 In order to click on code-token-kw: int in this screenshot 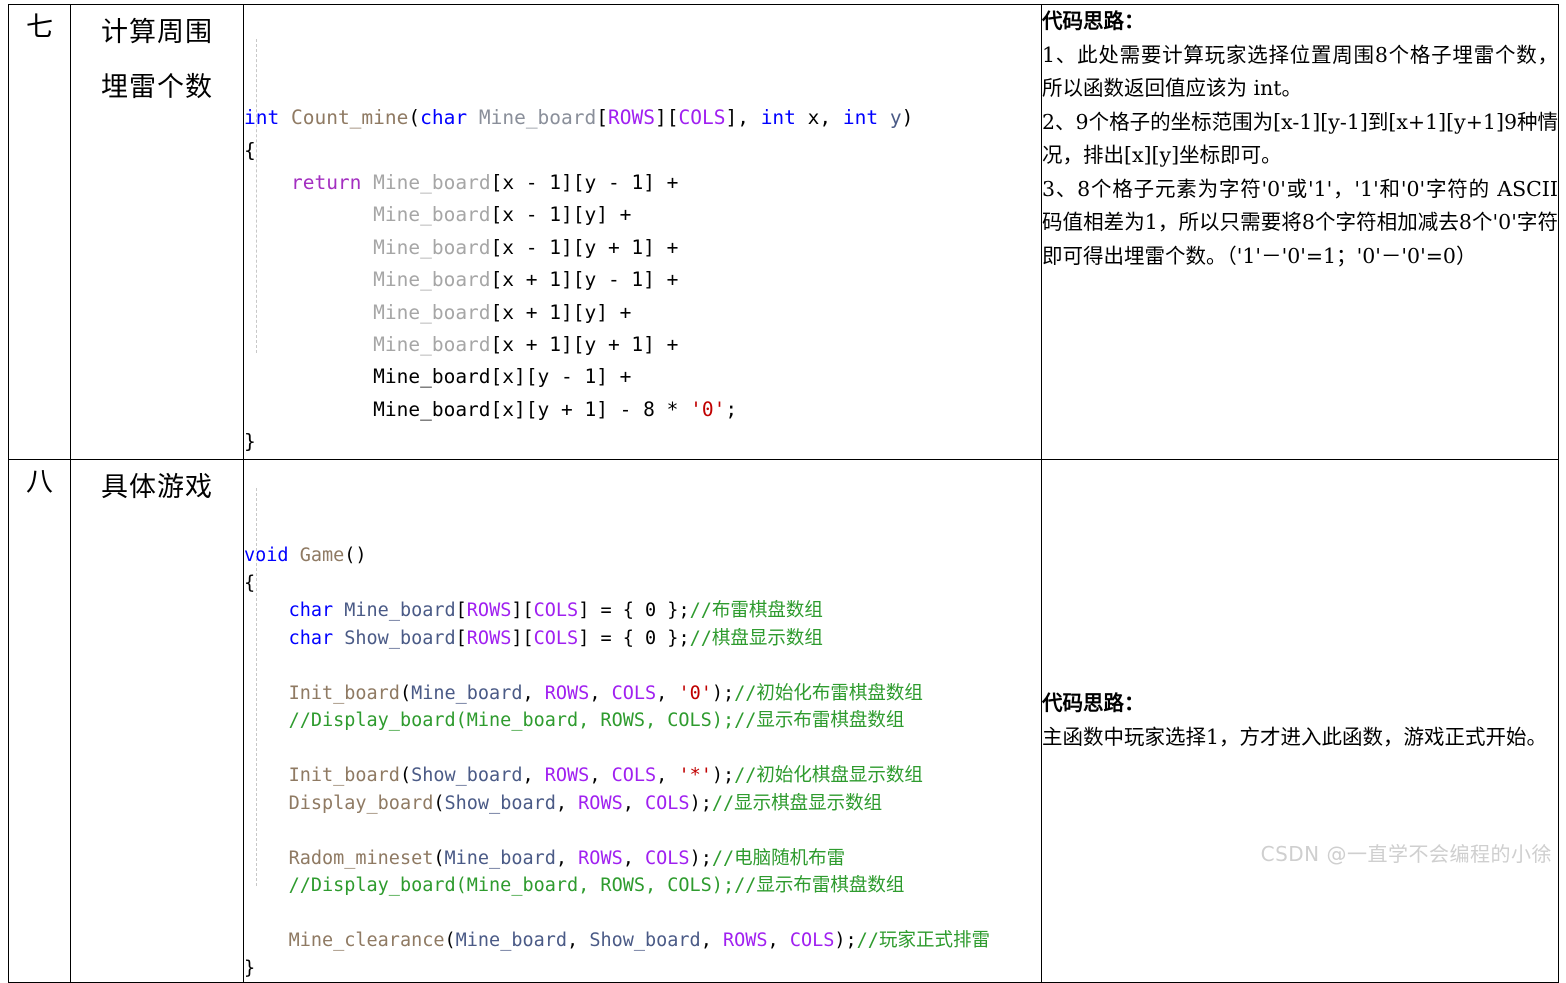, I will do `click(860, 118)`.